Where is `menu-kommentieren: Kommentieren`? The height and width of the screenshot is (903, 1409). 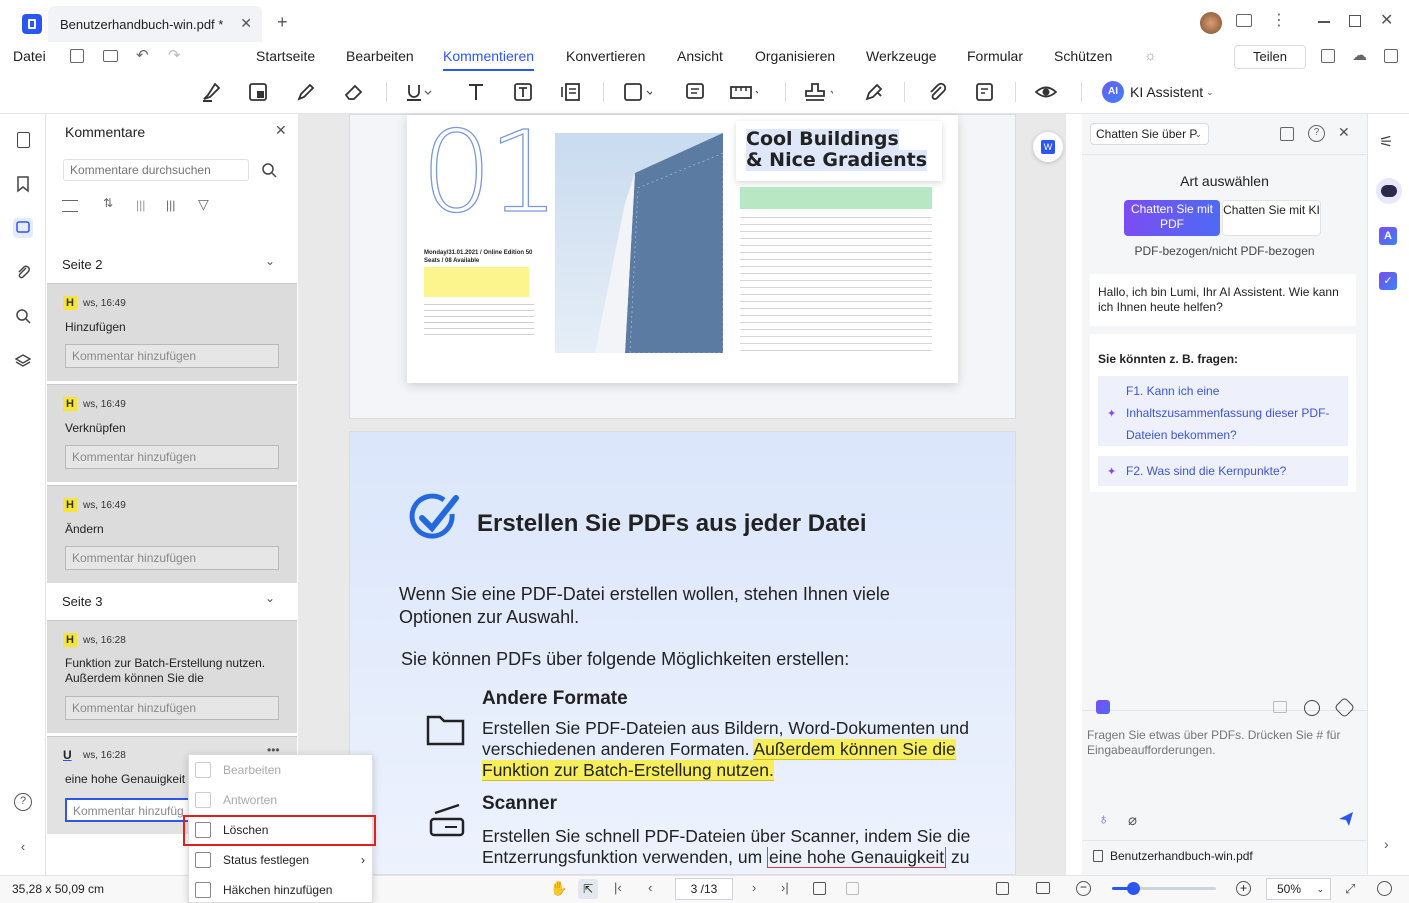
menu-kommentieren: Kommentieren is located at coordinates (489, 59).